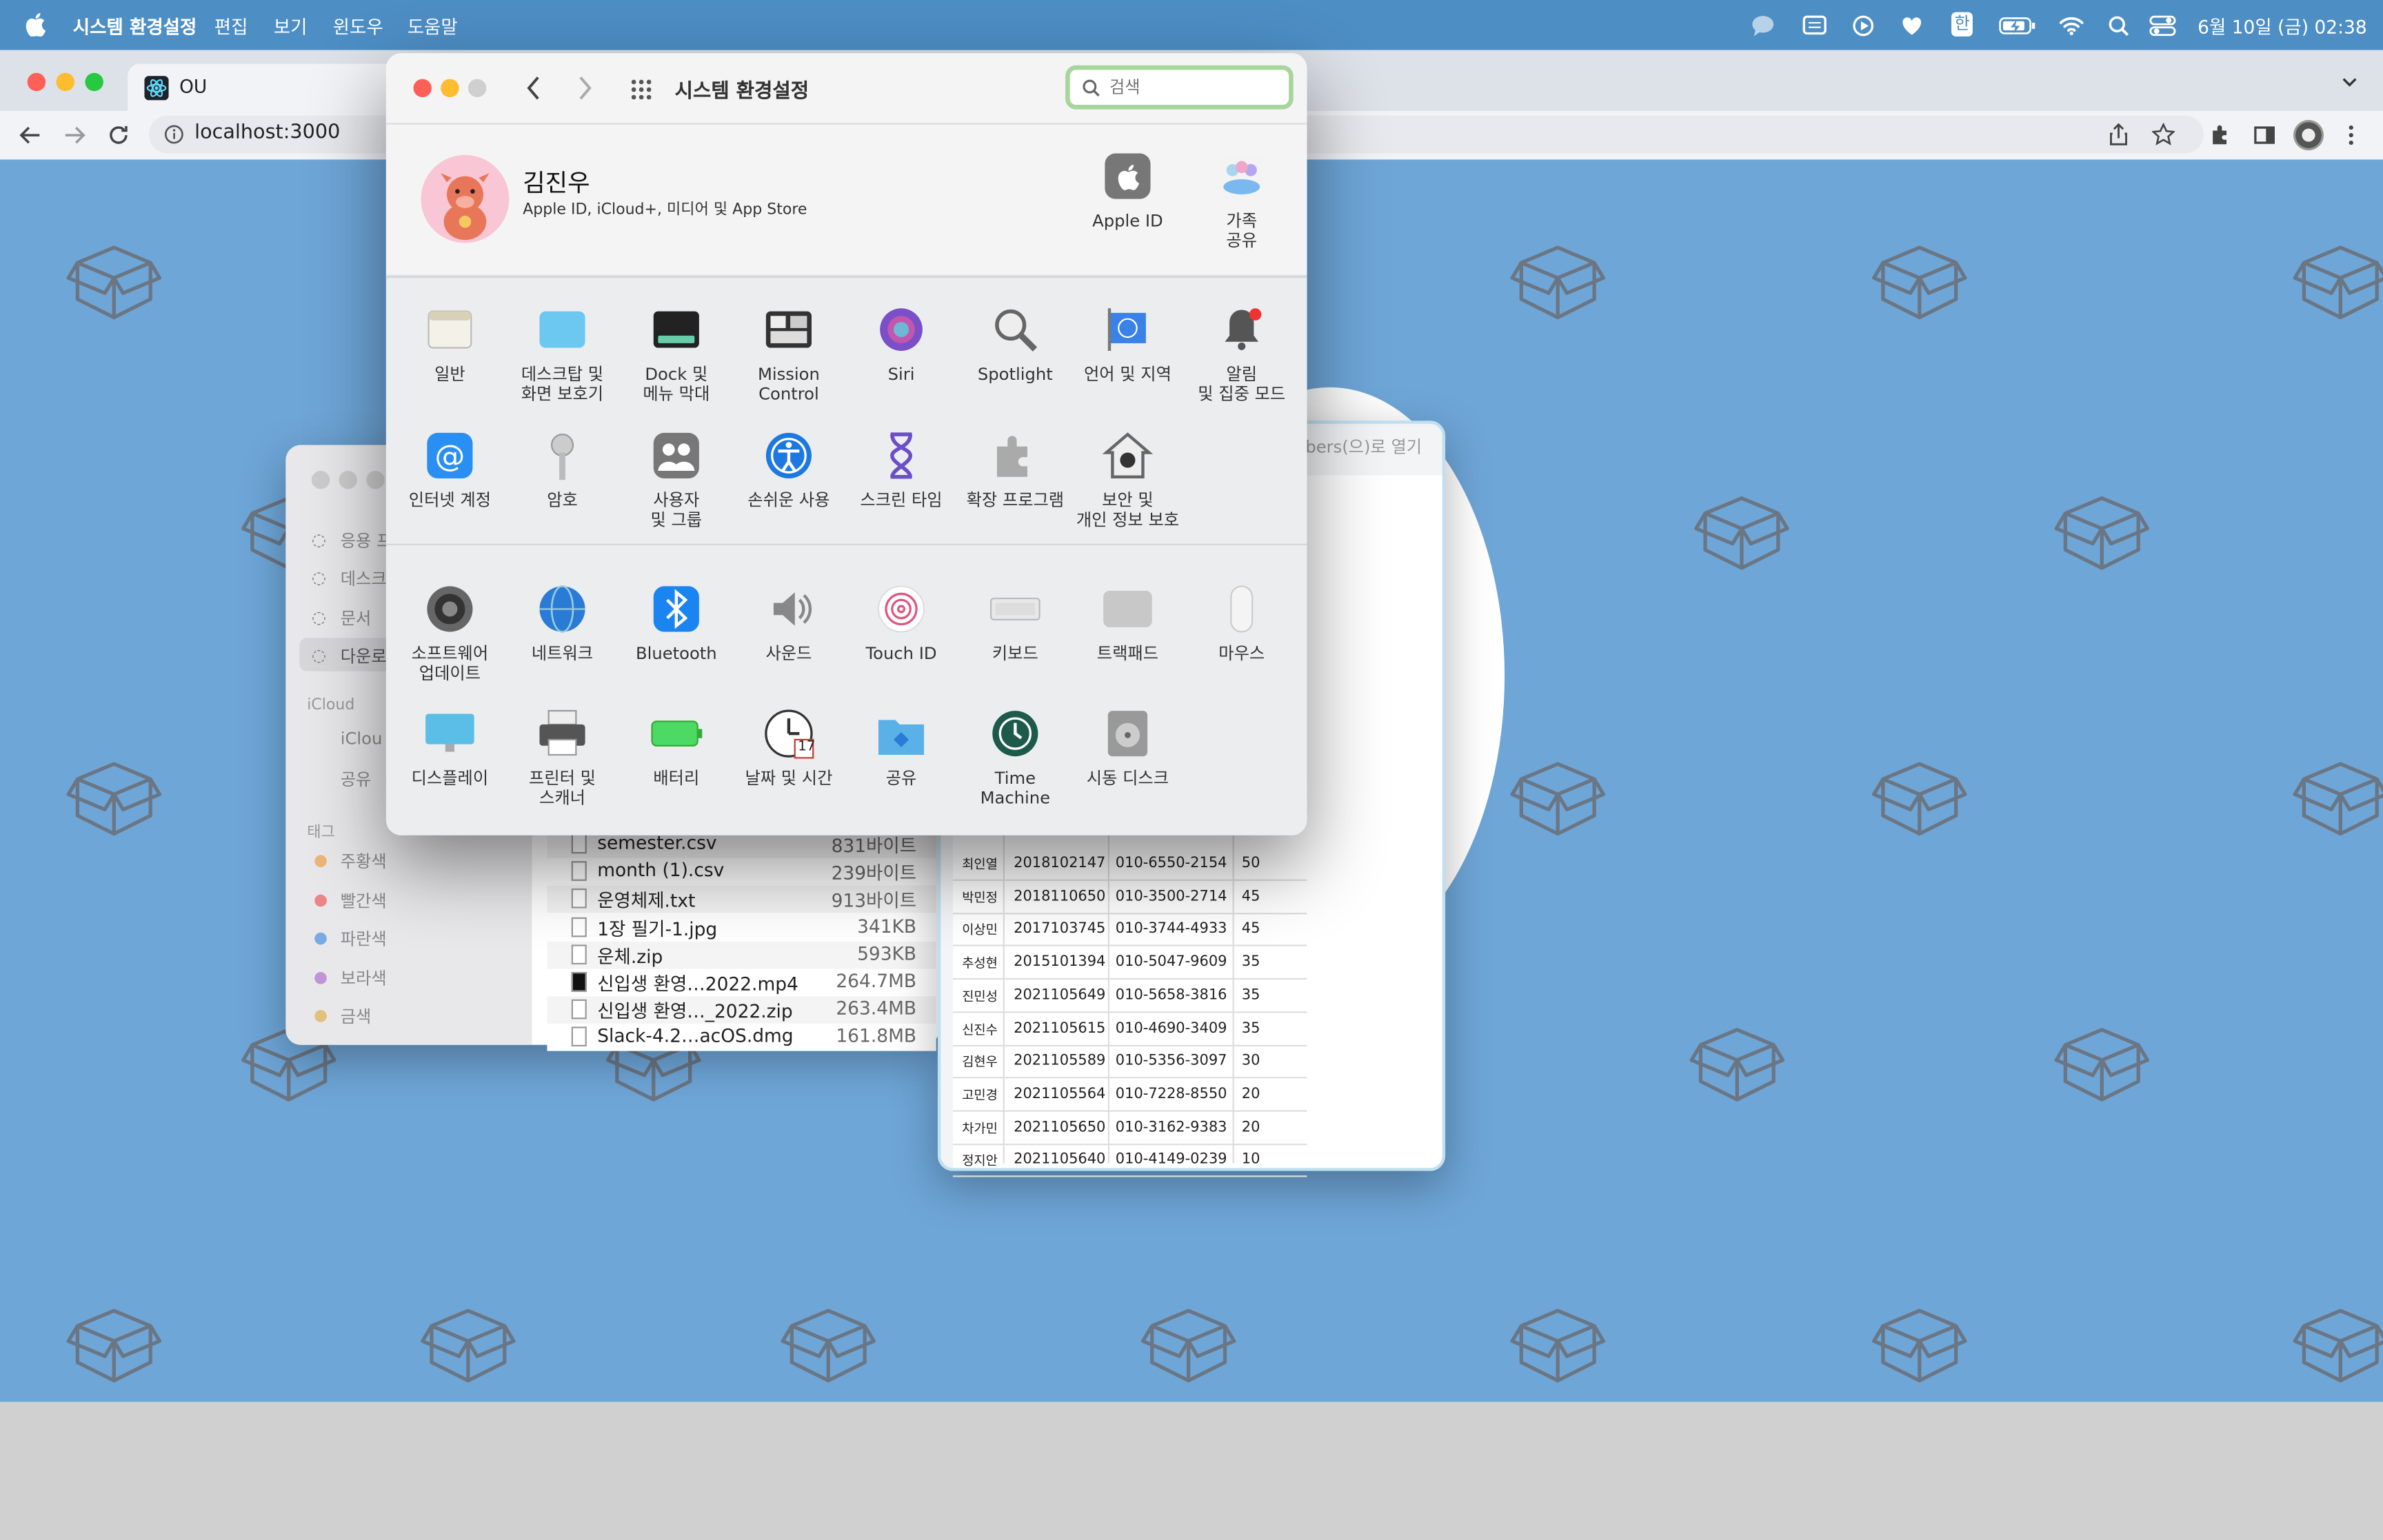 Image resolution: width=2383 pixels, height=1540 pixels. Describe the element at coordinates (356, 618) in the screenshot. I see `finder-sidebar-item: 문서` at that location.